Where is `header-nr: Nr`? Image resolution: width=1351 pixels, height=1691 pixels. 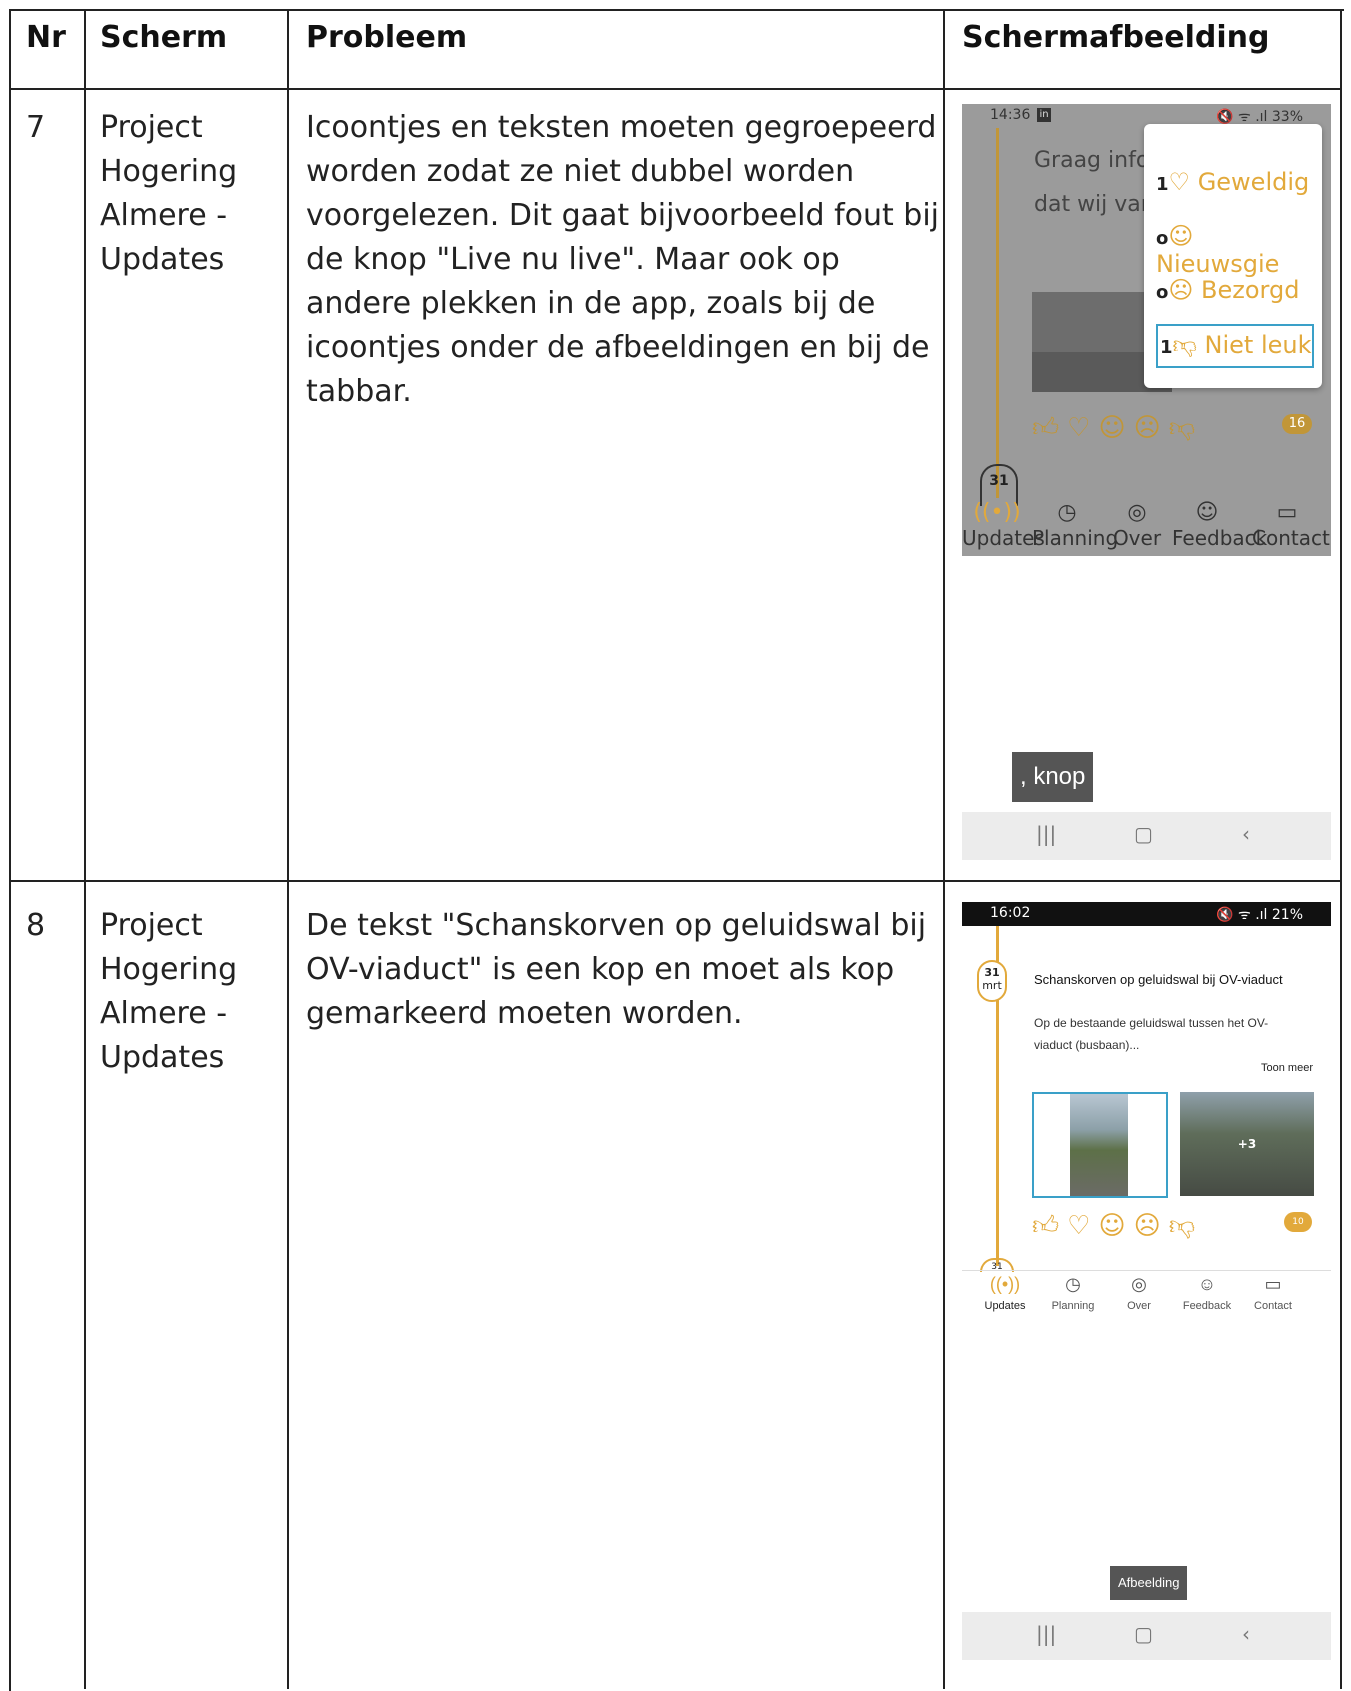 header-nr: Nr is located at coordinates (46, 37).